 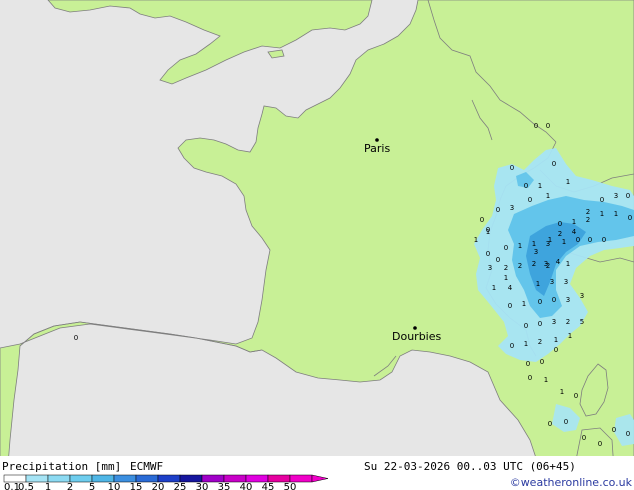 I want to click on legend-tick-label: 20, so click(x=158, y=486).